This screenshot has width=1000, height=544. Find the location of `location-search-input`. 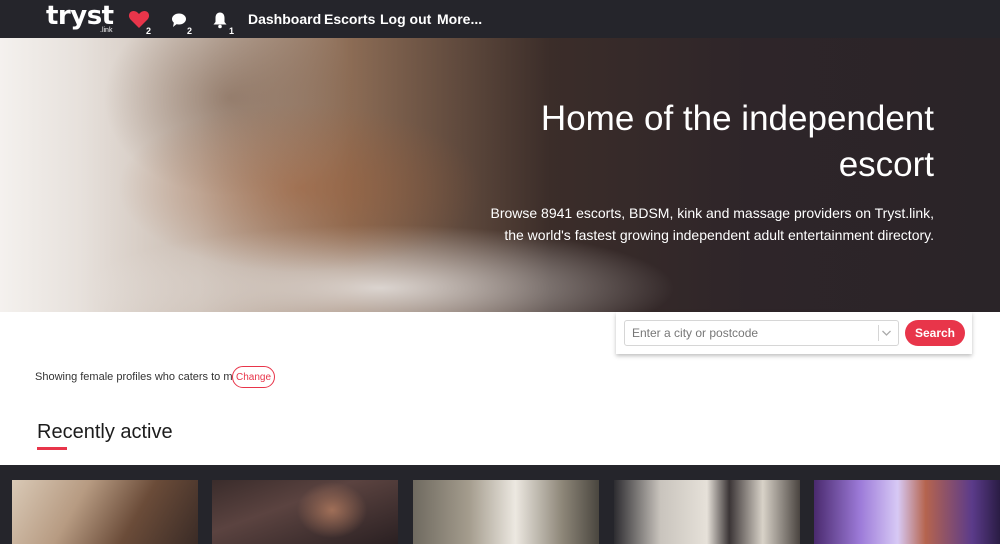

location-search-input is located at coordinates (761, 333).